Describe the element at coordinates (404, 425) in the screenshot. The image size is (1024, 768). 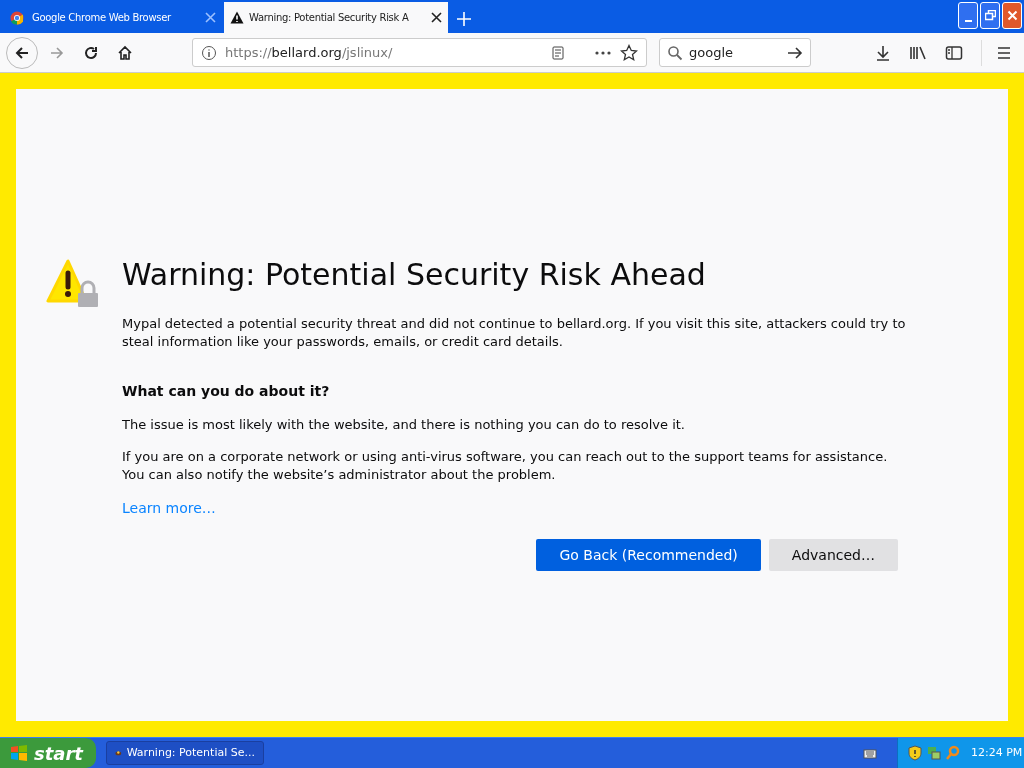
I see `paragraph: The issue is most likely with the website, and there is nothing you can do to resolve it.` at that location.